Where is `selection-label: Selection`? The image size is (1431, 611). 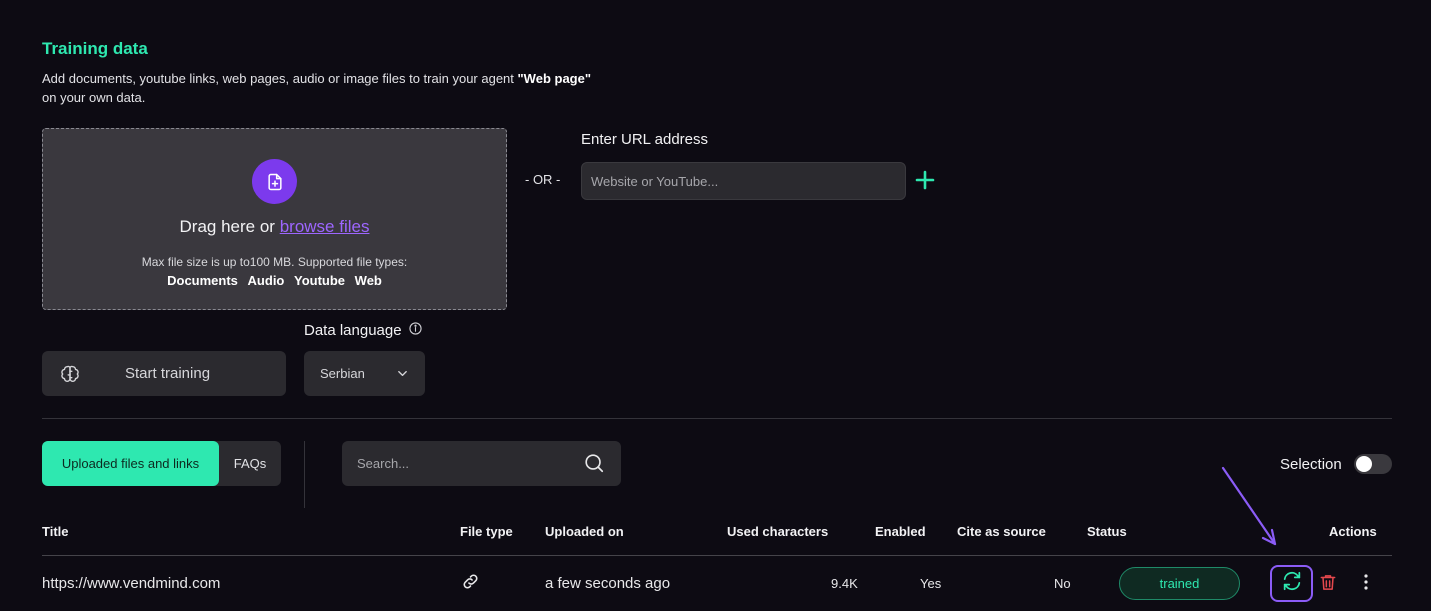
selection-label: Selection is located at coordinates (1311, 464).